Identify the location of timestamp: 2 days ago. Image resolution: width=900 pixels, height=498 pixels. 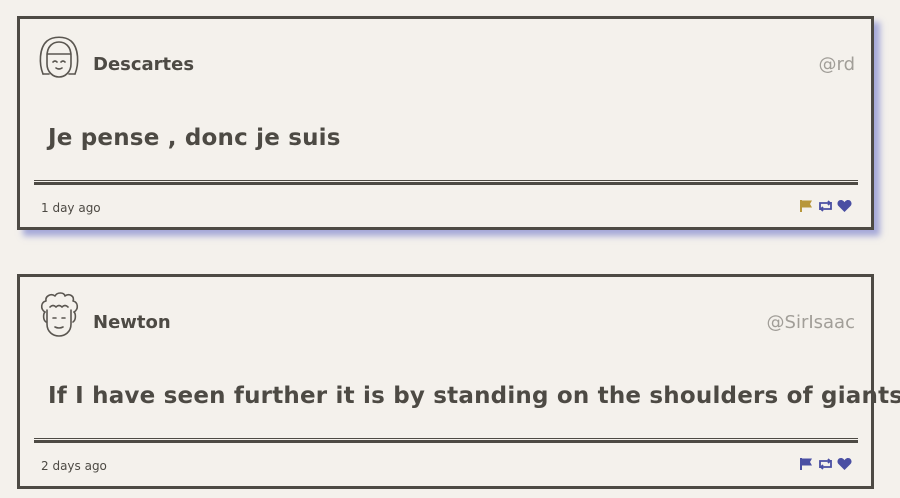
(74, 466).